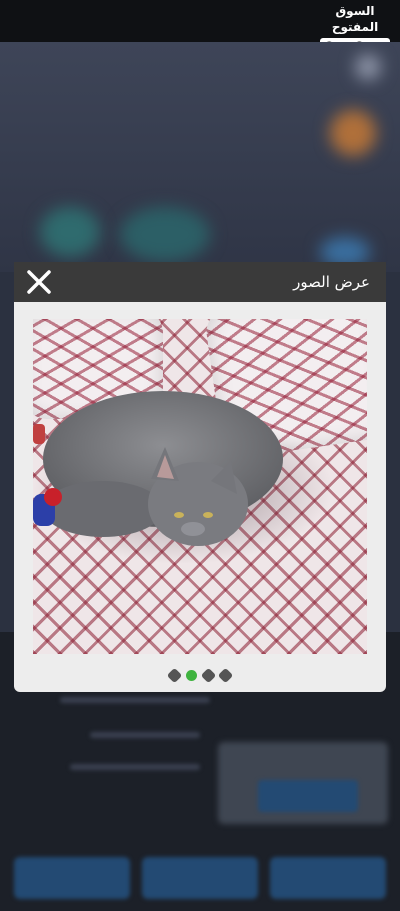 Image resolution: width=400 pixels, height=911 pixels. I want to click on status-bar: السوق المفتوح OpenSooq, so click(200, 27).